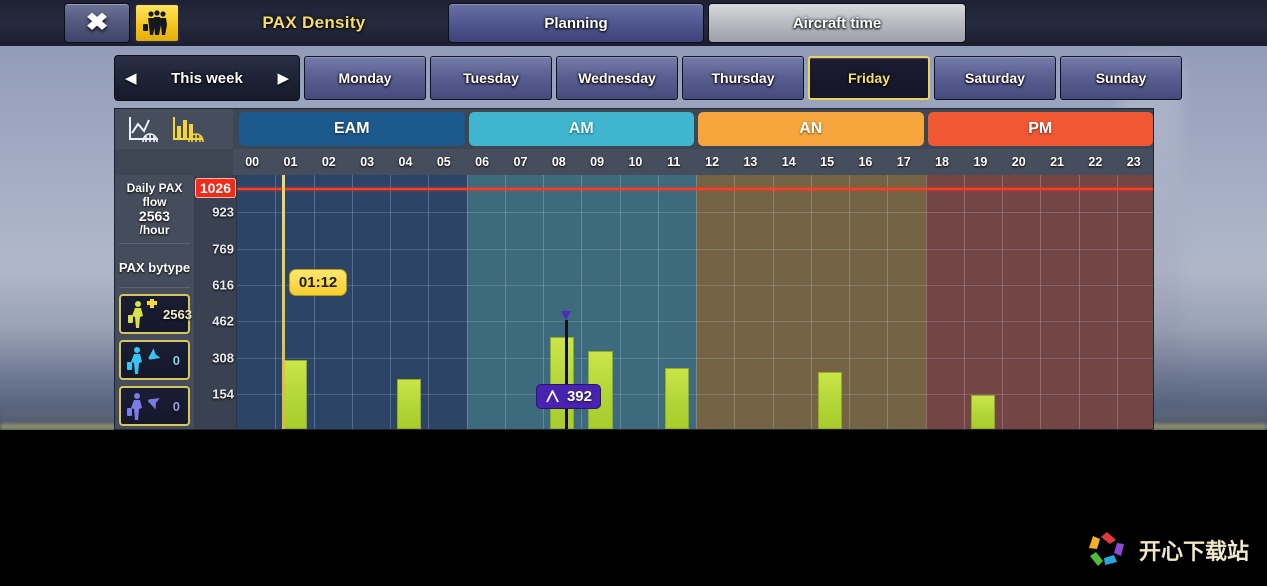 Image resolution: width=1267 pixels, height=586 pixels. I want to click on y-axis-tick-462: 462, so click(223, 321).